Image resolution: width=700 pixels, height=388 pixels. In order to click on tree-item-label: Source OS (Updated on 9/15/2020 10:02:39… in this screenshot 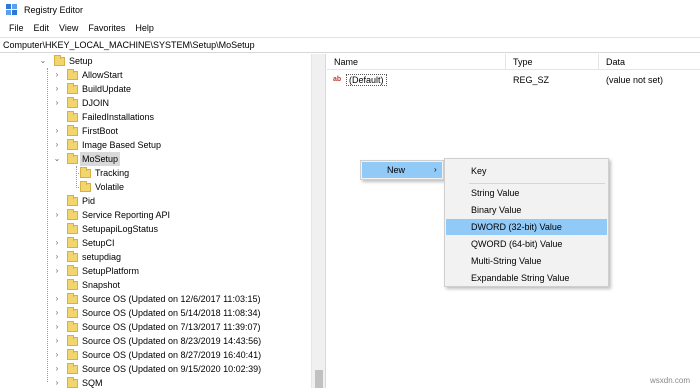, I will do `click(172, 369)`.